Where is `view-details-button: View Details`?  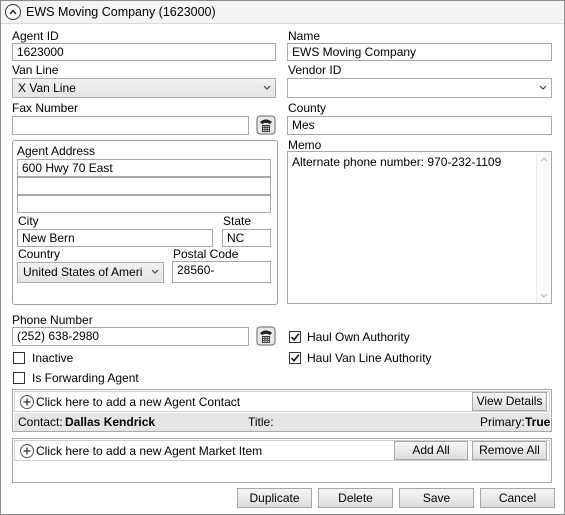 view-details-button: View Details is located at coordinates (509, 401).